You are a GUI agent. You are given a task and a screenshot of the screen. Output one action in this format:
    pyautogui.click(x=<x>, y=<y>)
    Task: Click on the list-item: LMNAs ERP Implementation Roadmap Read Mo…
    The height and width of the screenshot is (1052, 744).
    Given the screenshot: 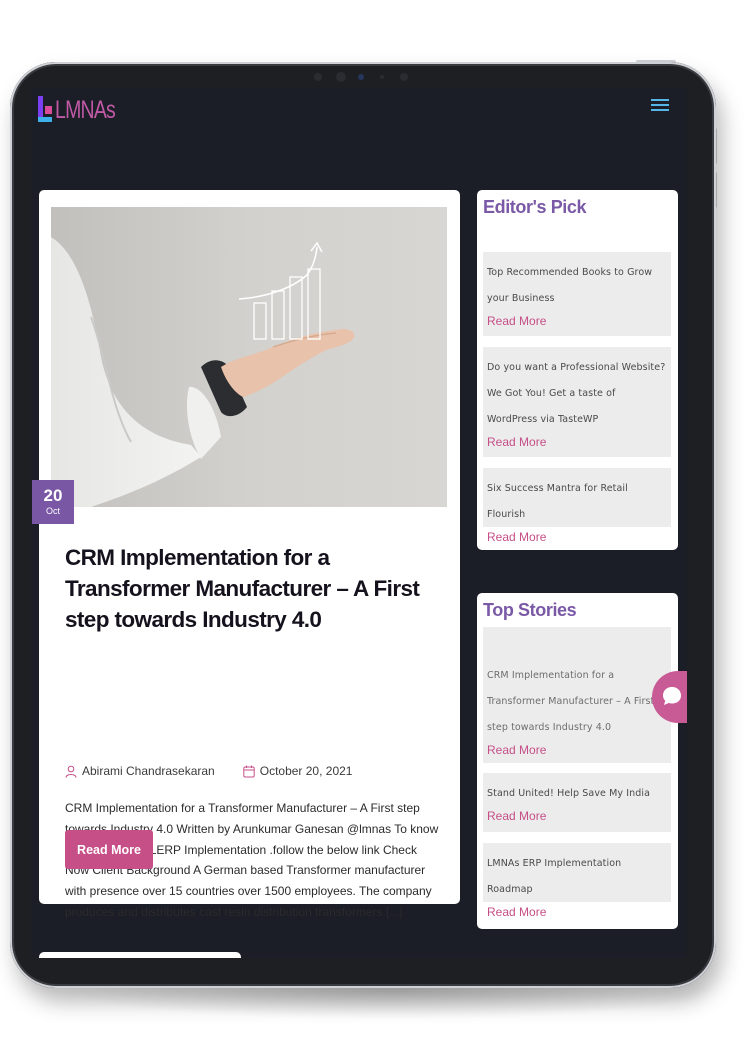 What is the action you would take?
    pyautogui.click(x=577, y=881)
    